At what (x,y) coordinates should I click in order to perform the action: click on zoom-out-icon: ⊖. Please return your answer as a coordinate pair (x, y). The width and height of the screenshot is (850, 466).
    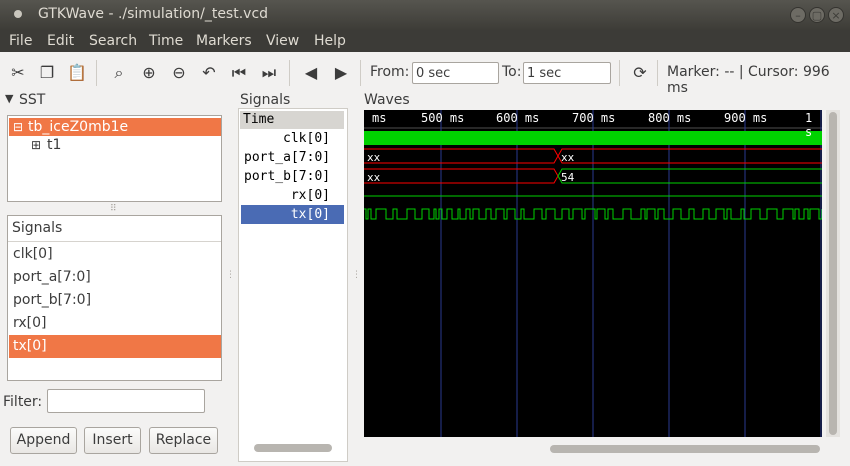
    Looking at the image, I should click on (179, 73).